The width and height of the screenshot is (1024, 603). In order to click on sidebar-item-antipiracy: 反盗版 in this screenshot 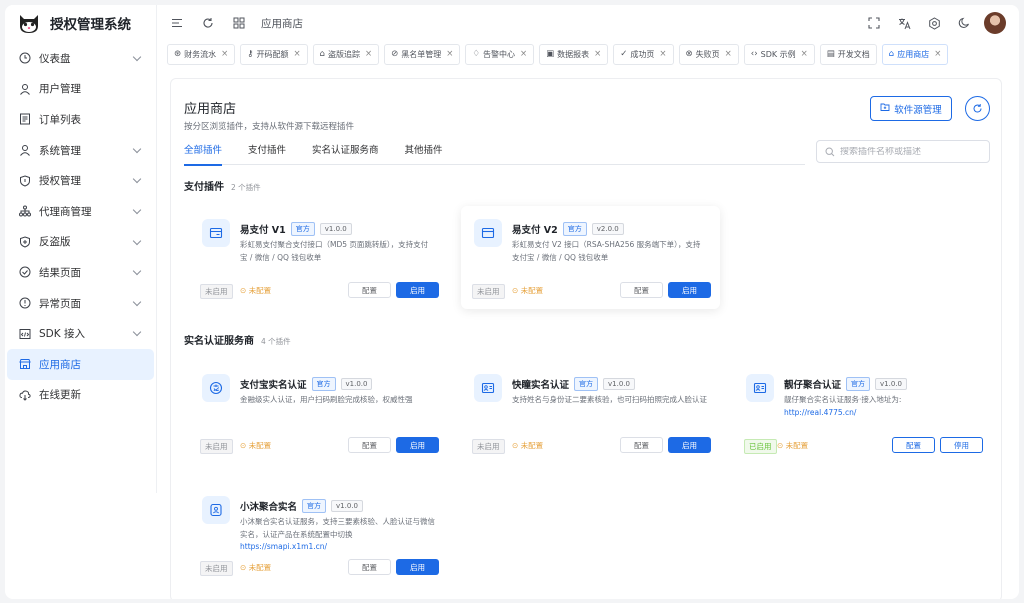, I will do `click(80, 242)`.